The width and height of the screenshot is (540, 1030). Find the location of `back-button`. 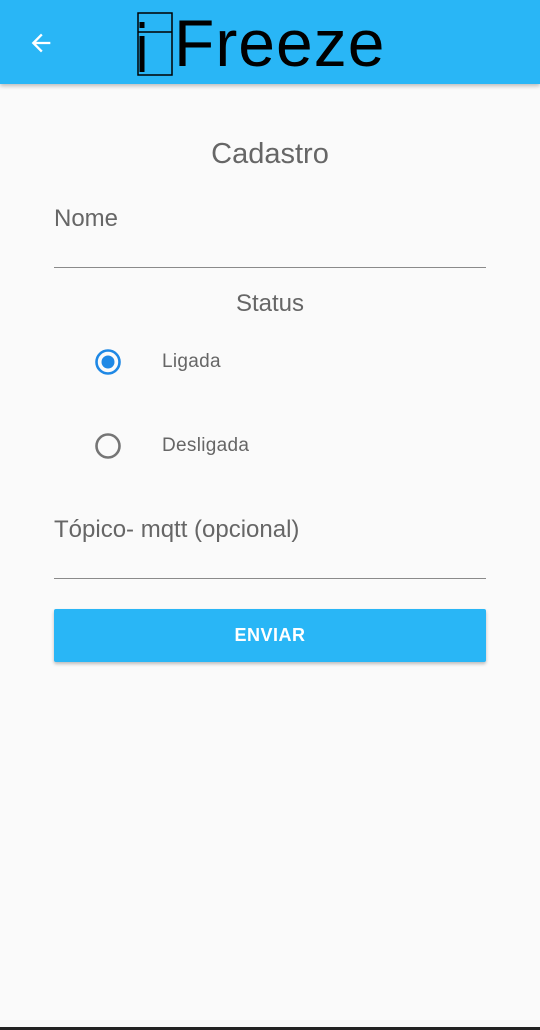

back-button is located at coordinates (41, 43).